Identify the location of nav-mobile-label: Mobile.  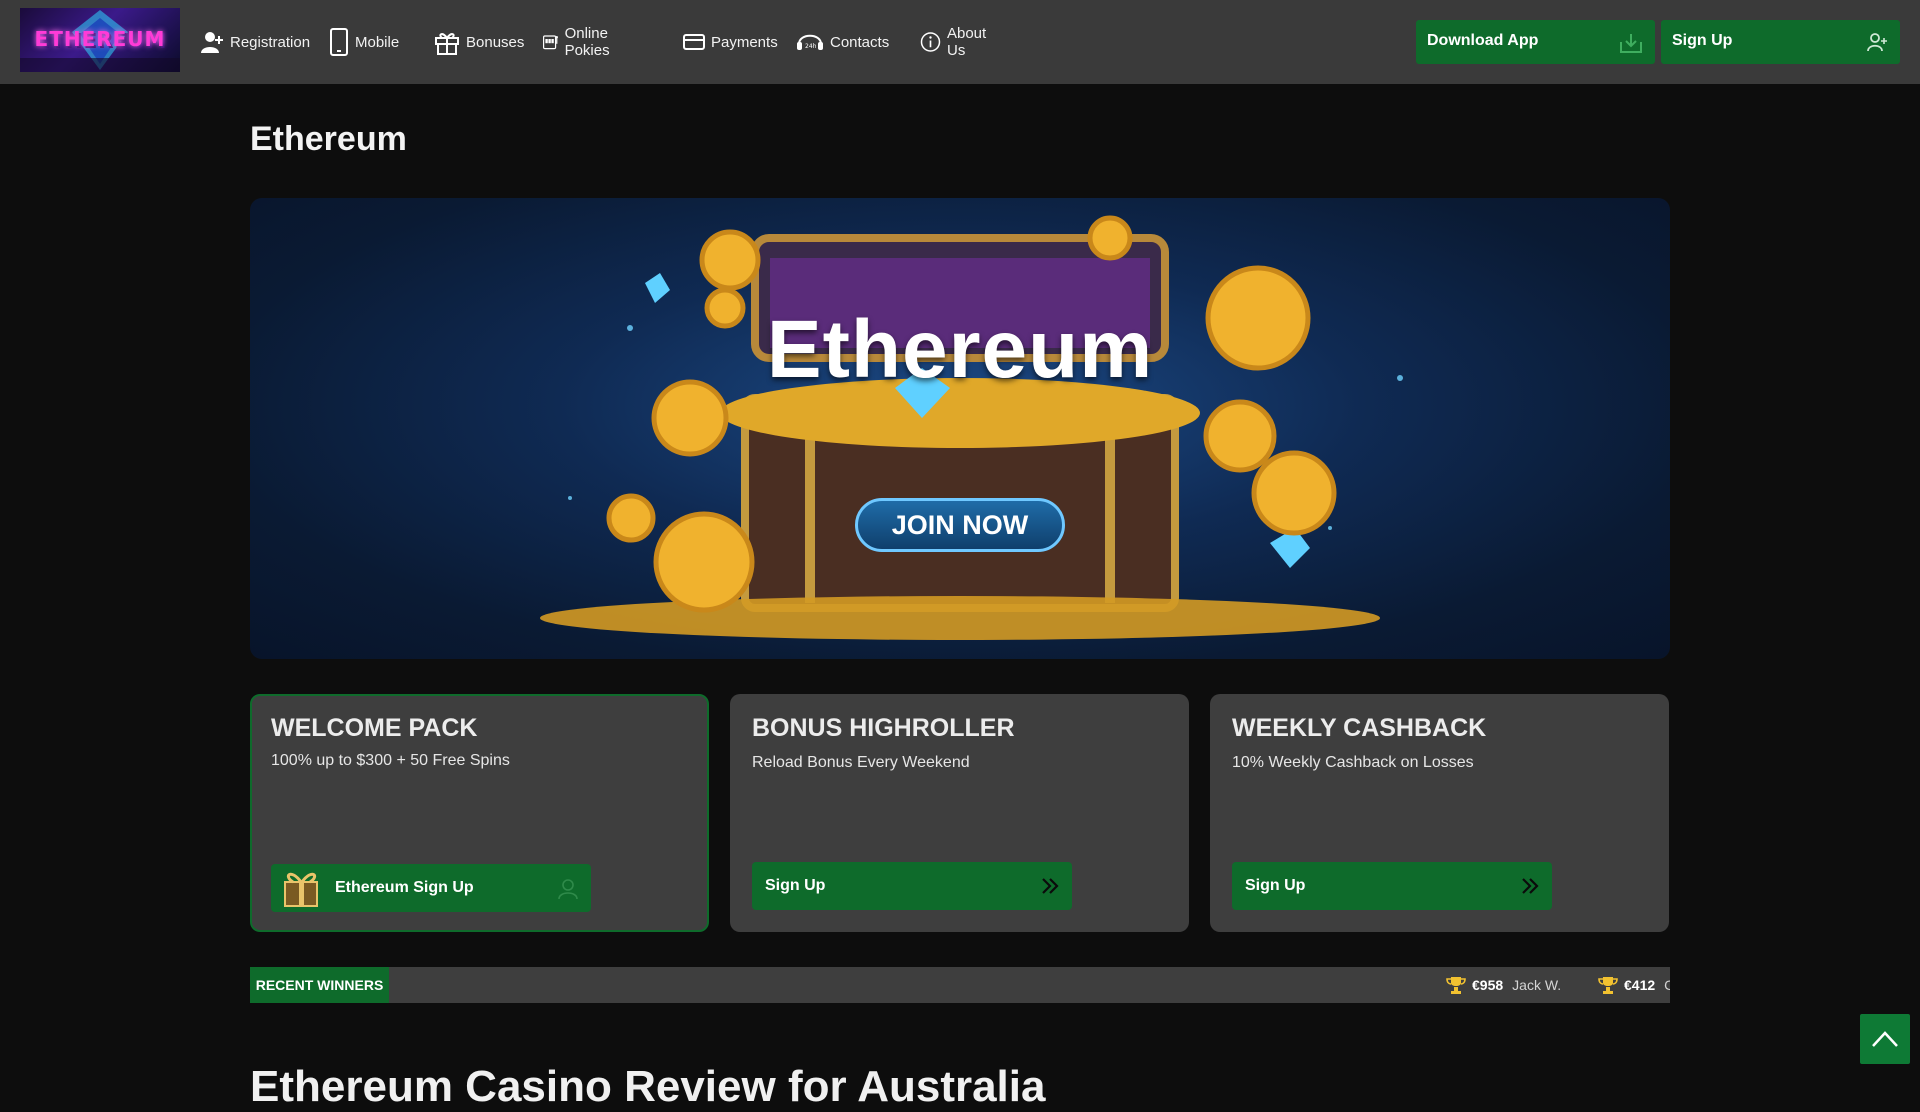
(377, 42).